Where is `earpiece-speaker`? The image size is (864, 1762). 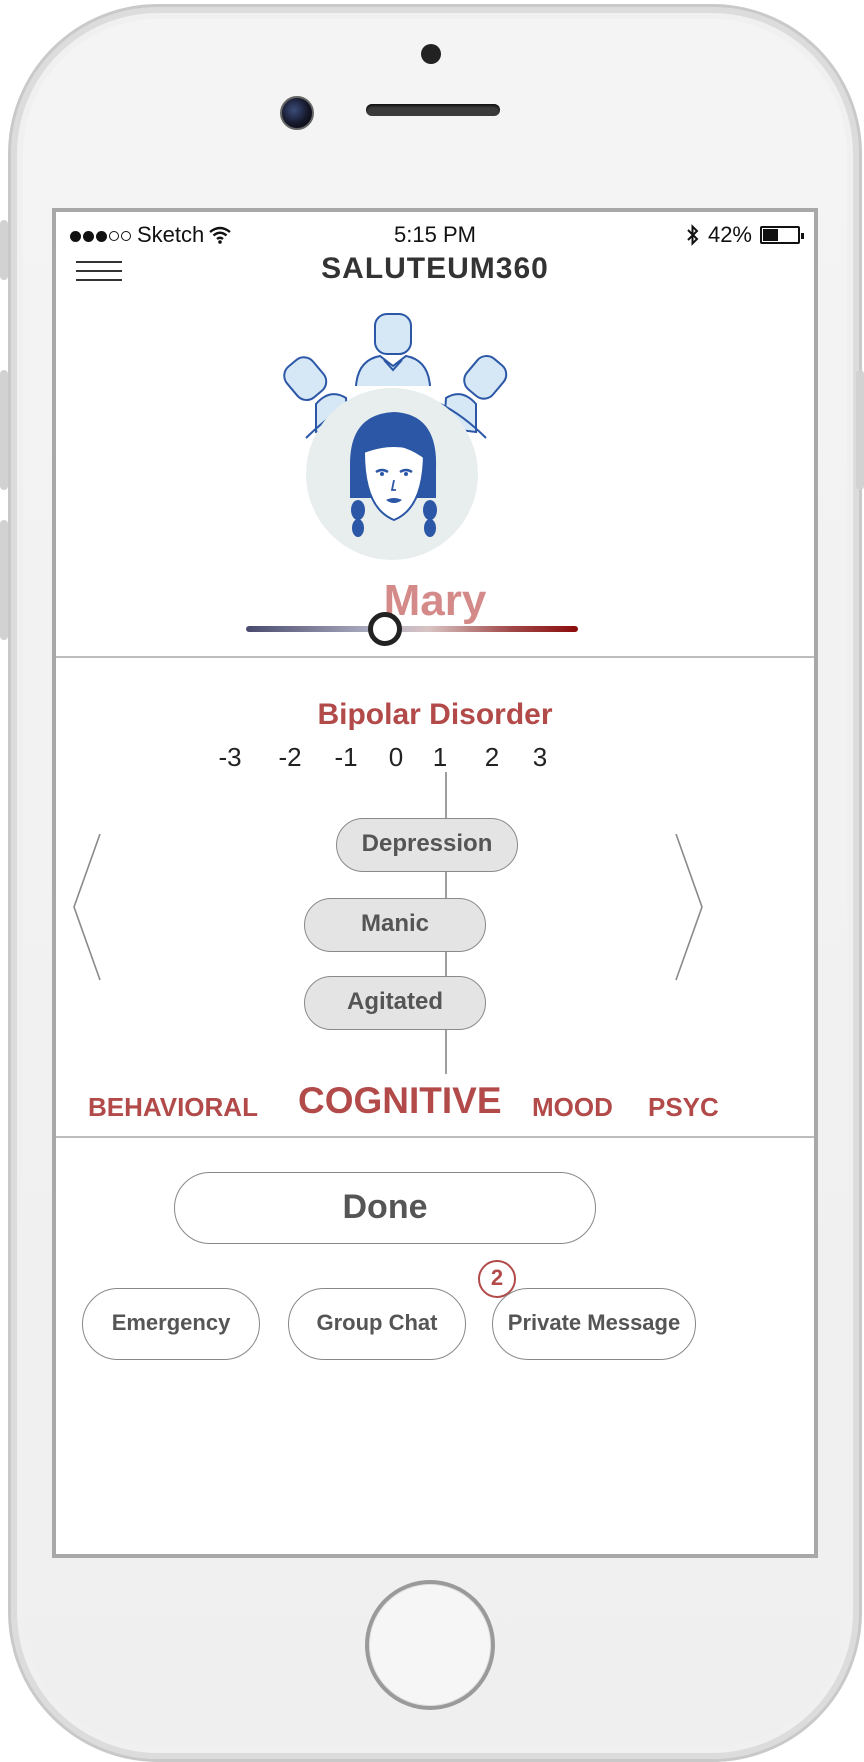
earpiece-speaker is located at coordinates (433, 110).